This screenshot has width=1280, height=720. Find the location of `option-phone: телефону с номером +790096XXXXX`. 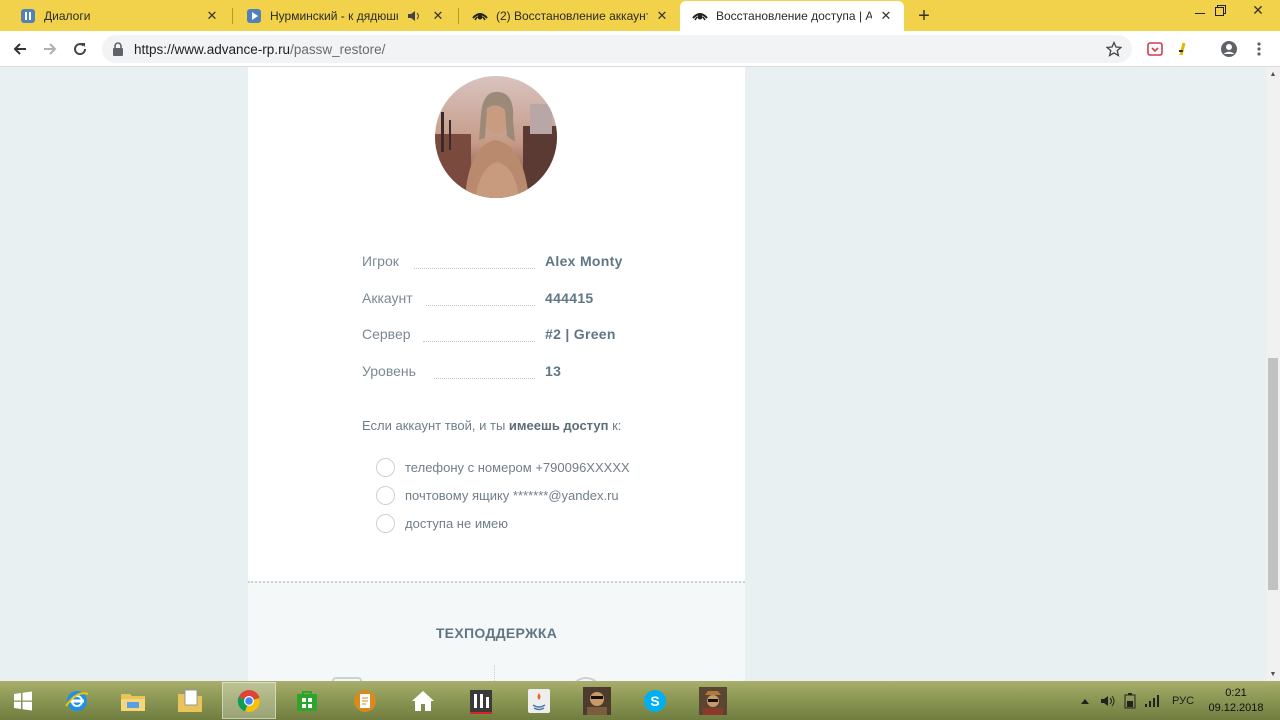

option-phone: телефону с номером +790096XXXXX is located at coordinates (503, 467).